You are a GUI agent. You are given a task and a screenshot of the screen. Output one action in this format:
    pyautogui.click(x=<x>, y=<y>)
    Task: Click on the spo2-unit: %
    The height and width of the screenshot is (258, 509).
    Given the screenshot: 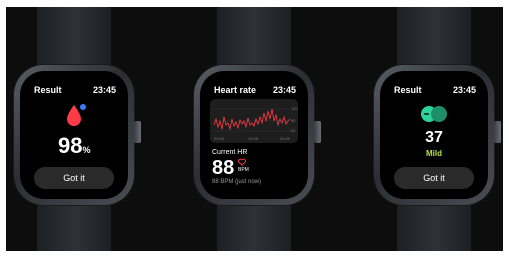 What is the action you would take?
    pyautogui.click(x=86, y=150)
    